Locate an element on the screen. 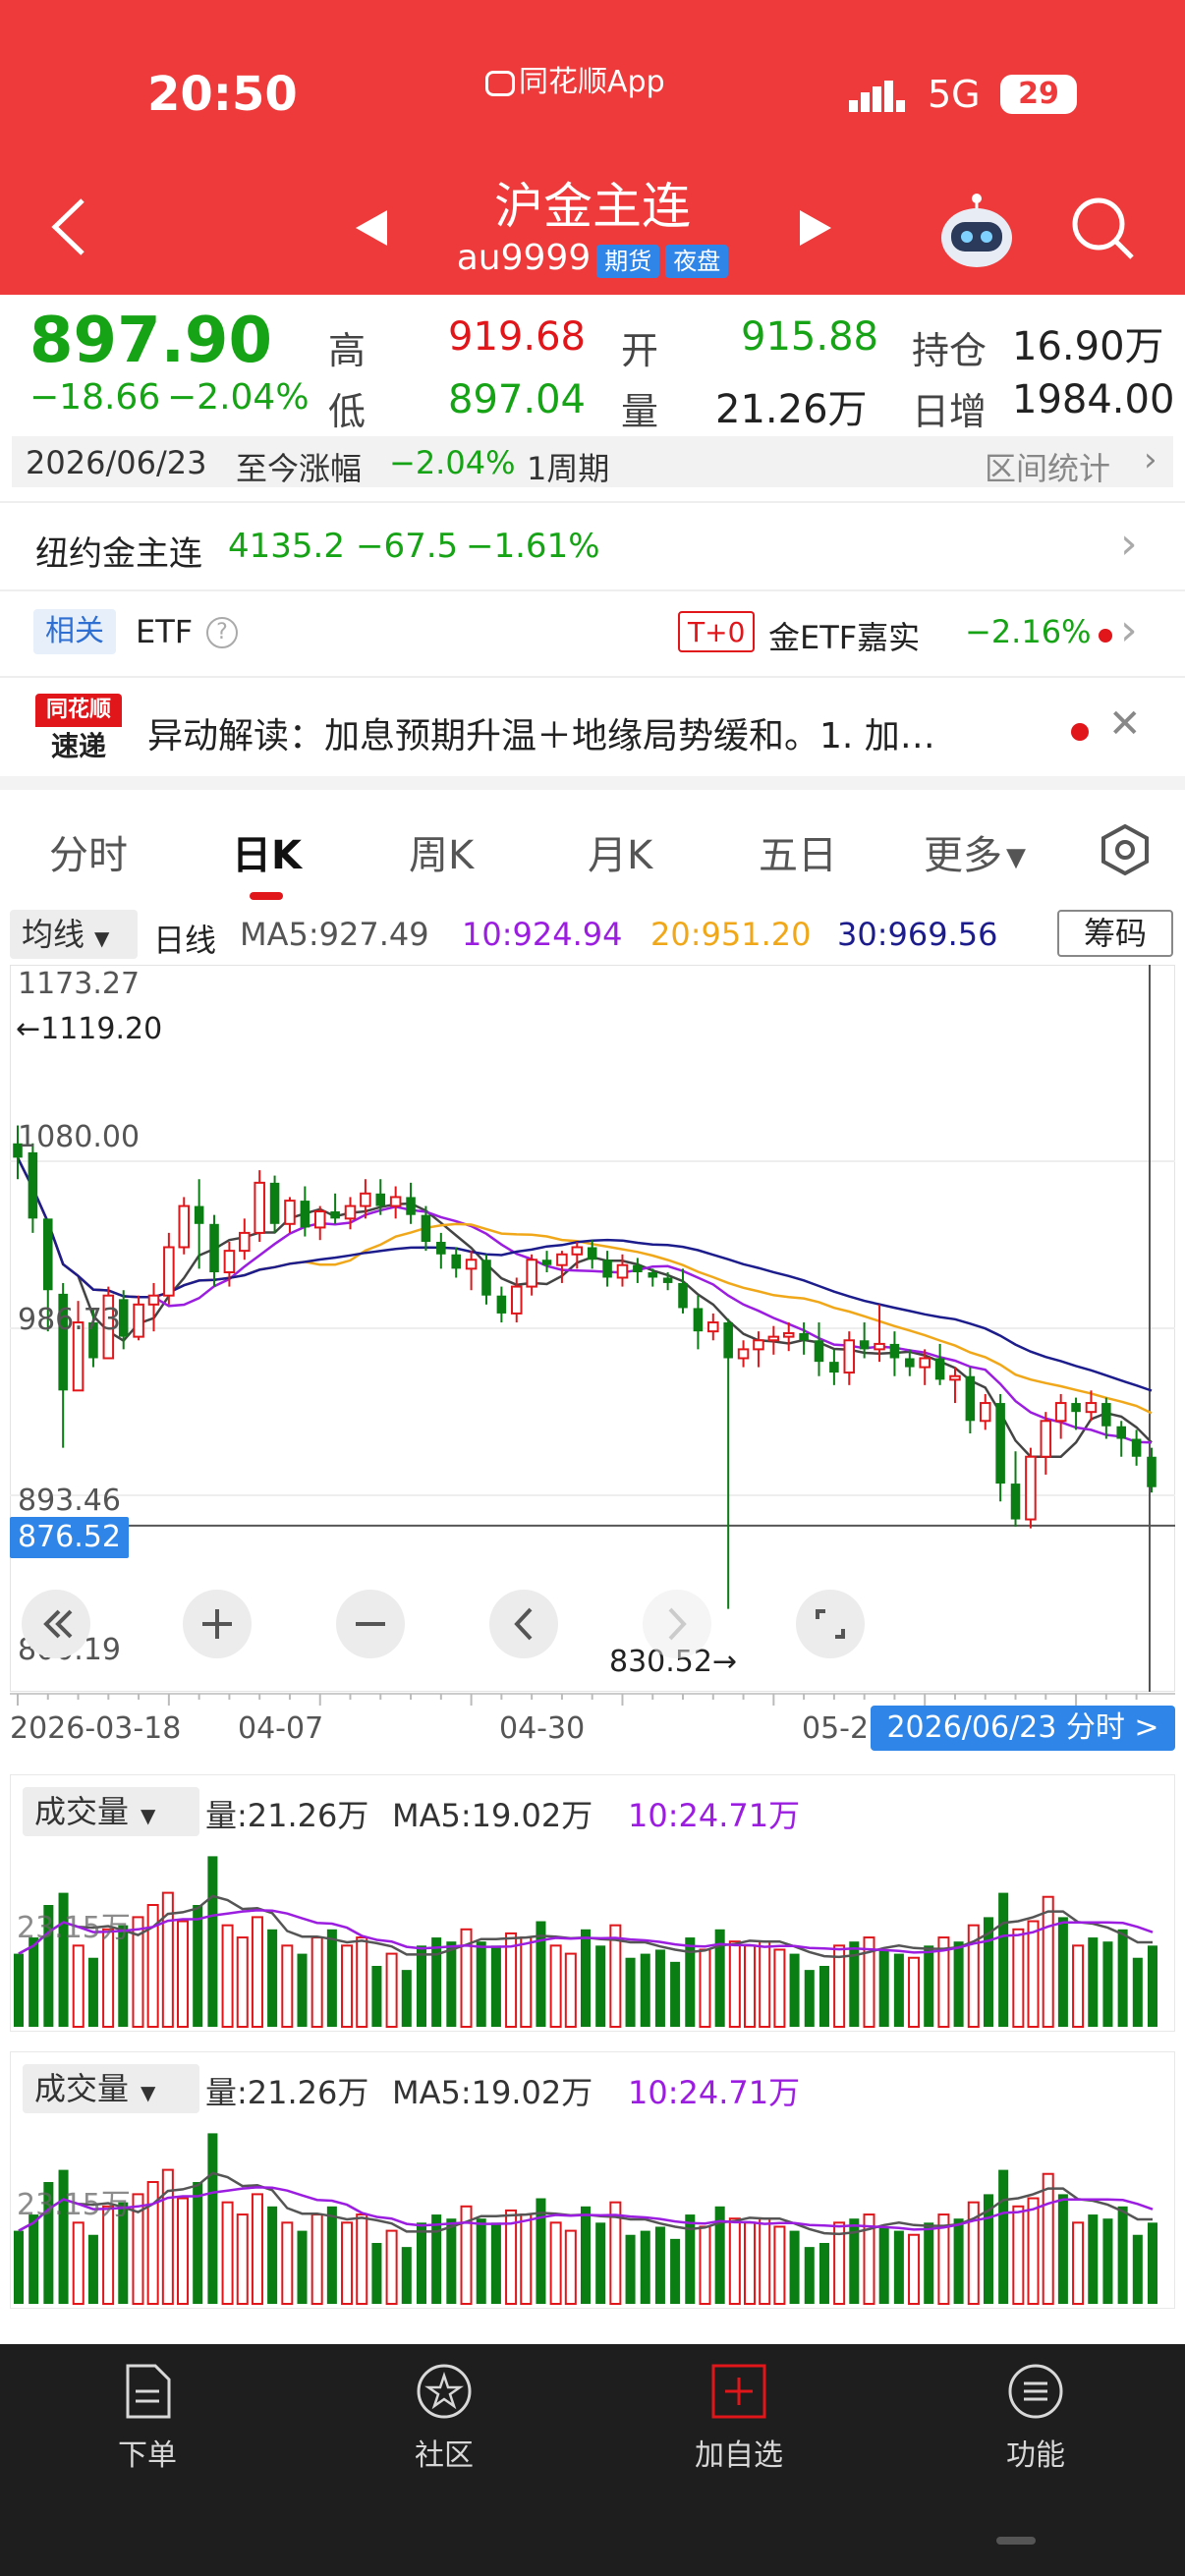 The height and width of the screenshot is (2576, 1185). y-tick-label: 986.73 is located at coordinates (69, 1320).